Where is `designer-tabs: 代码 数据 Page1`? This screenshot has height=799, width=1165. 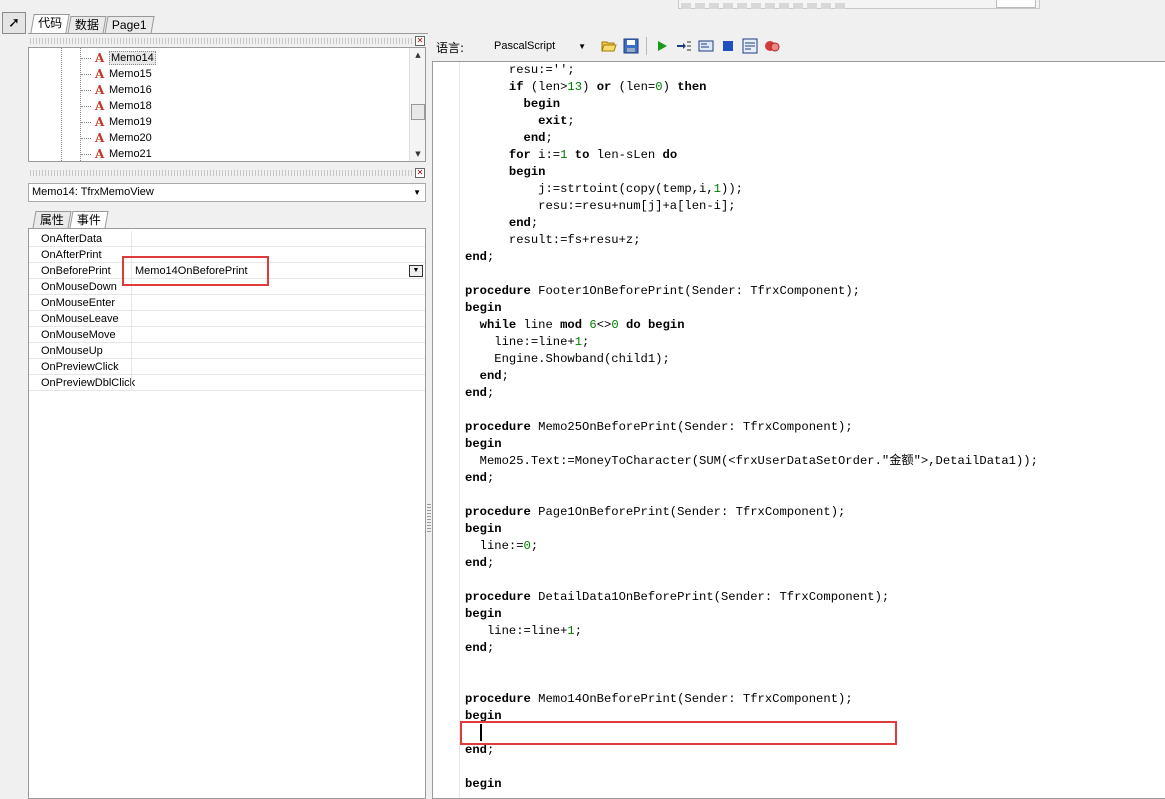 designer-tabs: 代码 数据 Page1 is located at coordinates (92, 24).